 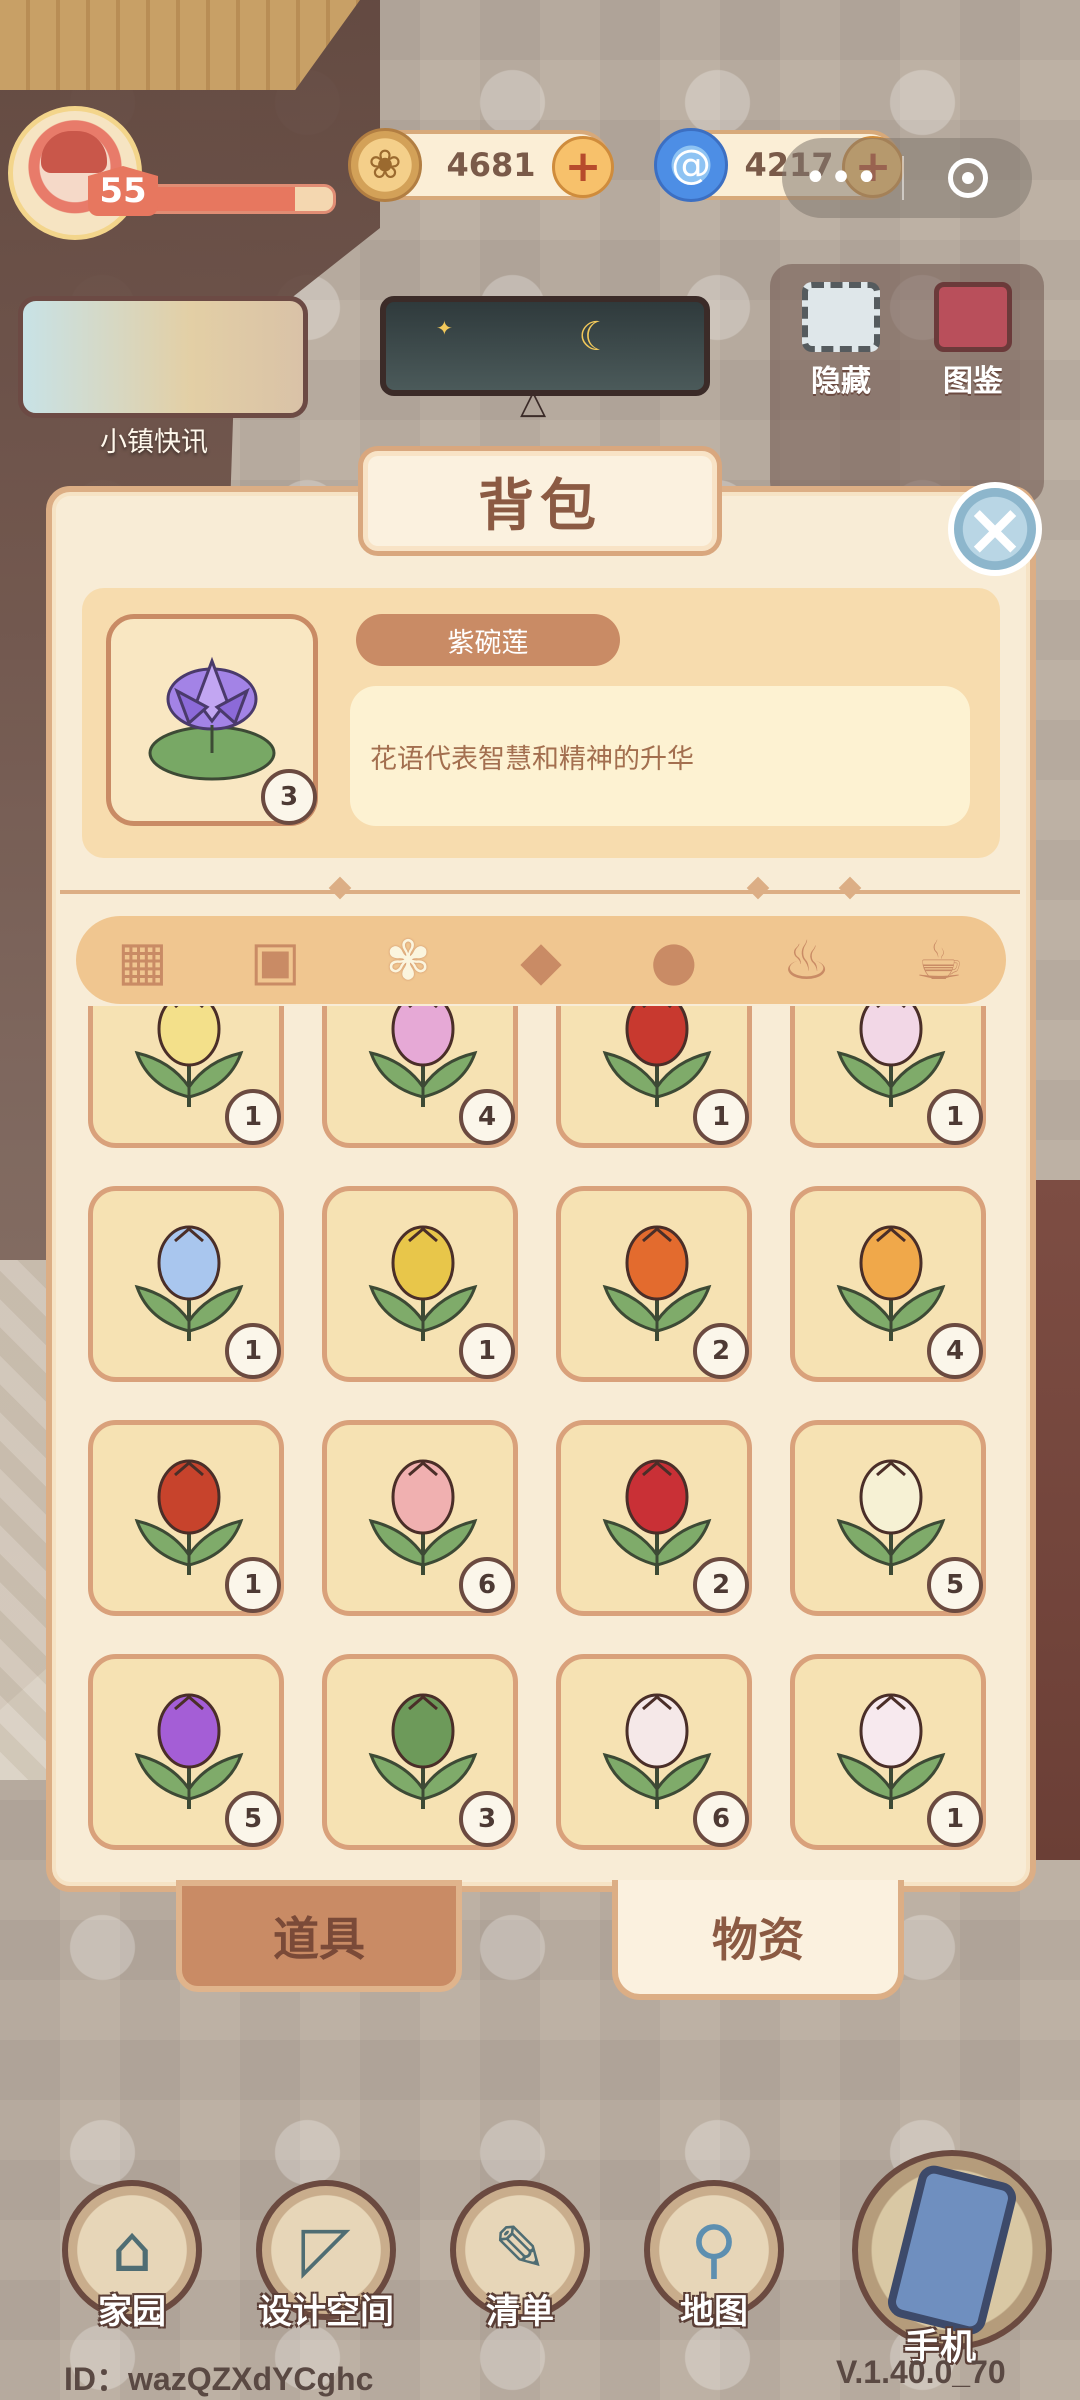 What do you see at coordinates (545, 346) in the screenshot?
I see `time-of-day-widget: ✦ ☾` at bounding box center [545, 346].